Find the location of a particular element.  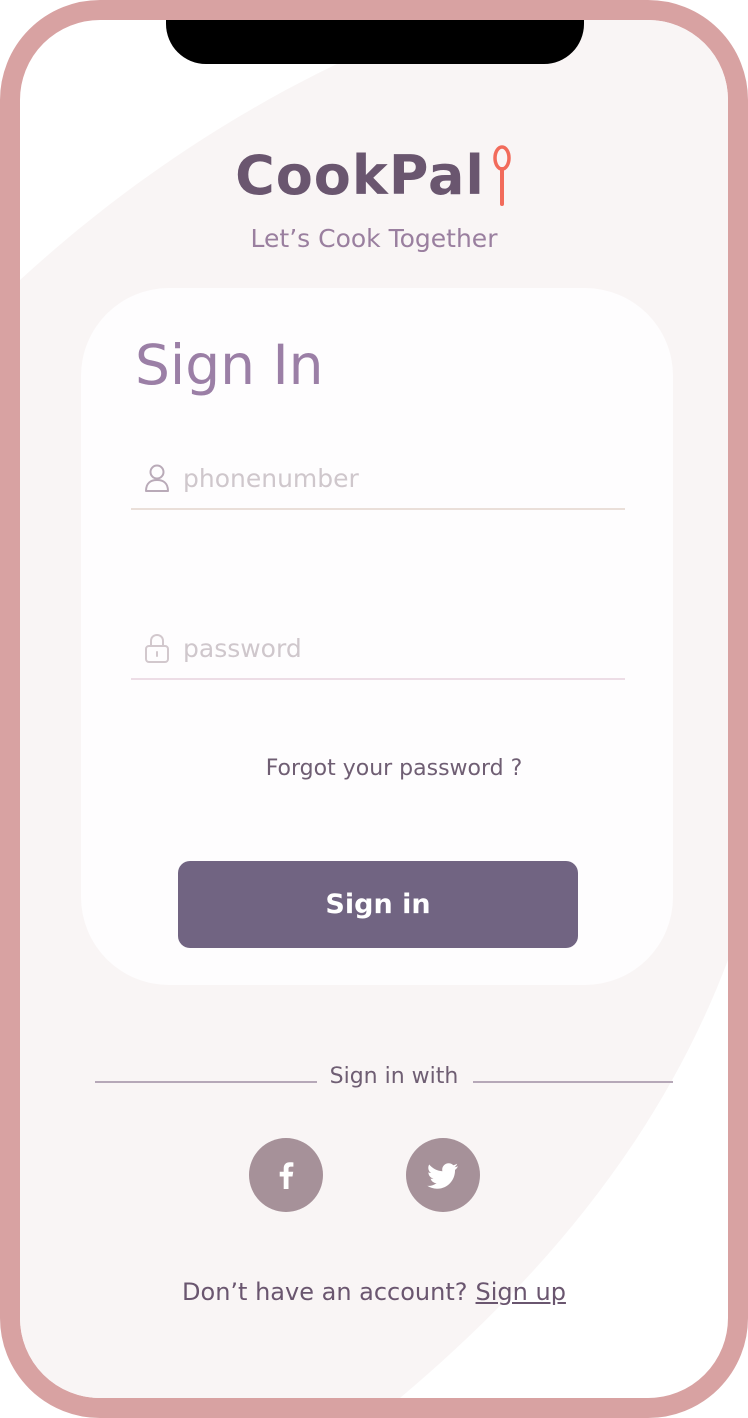

twitter-icon is located at coordinates (442, 1176).